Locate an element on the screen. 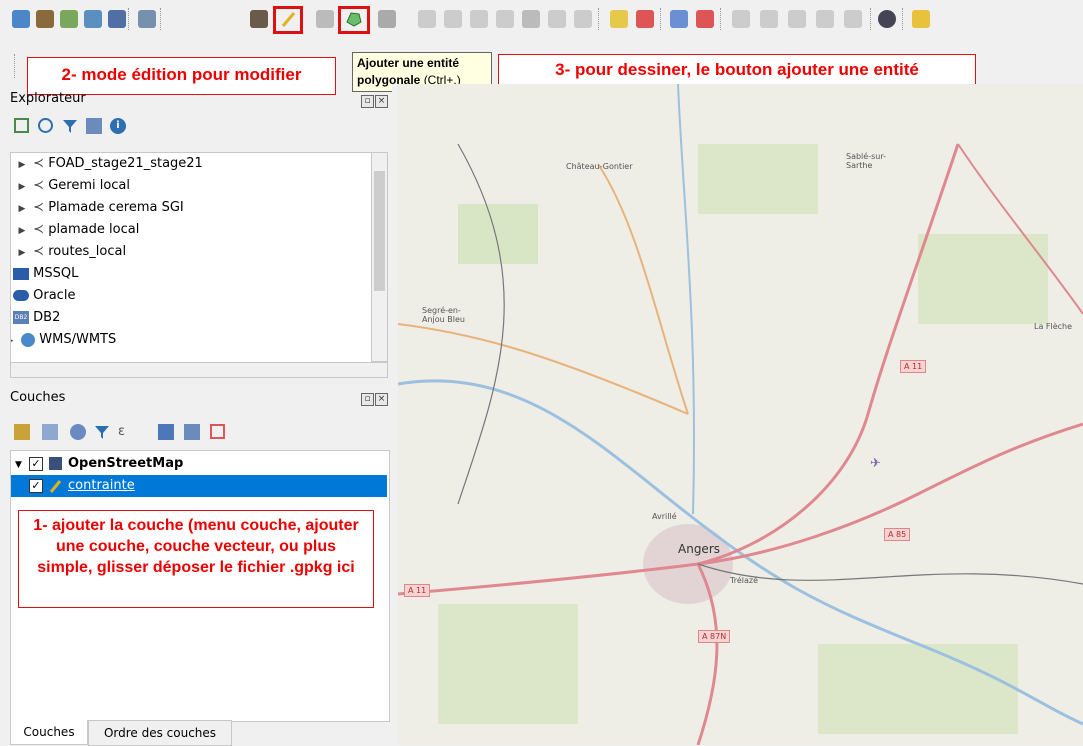  browser-item-label: DB2 is located at coordinates (47, 317).